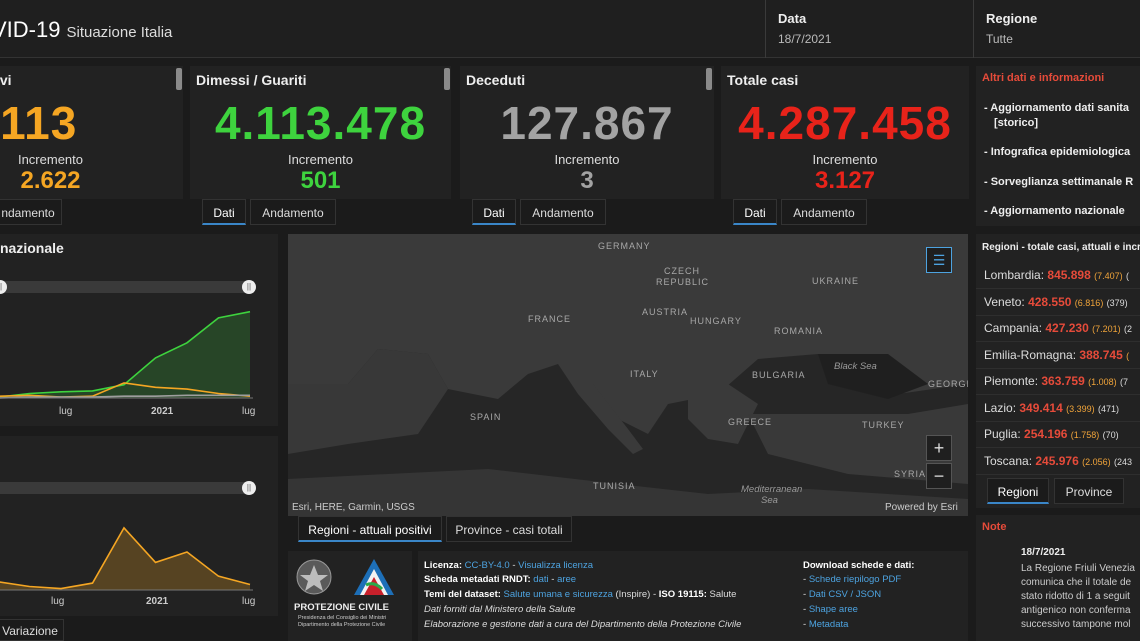 The height and width of the screenshot is (641, 1140). What do you see at coordinates (558, 594) in the screenshot?
I see `temi-link: Salute umana e sicurezza` at bounding box center [558, 594].